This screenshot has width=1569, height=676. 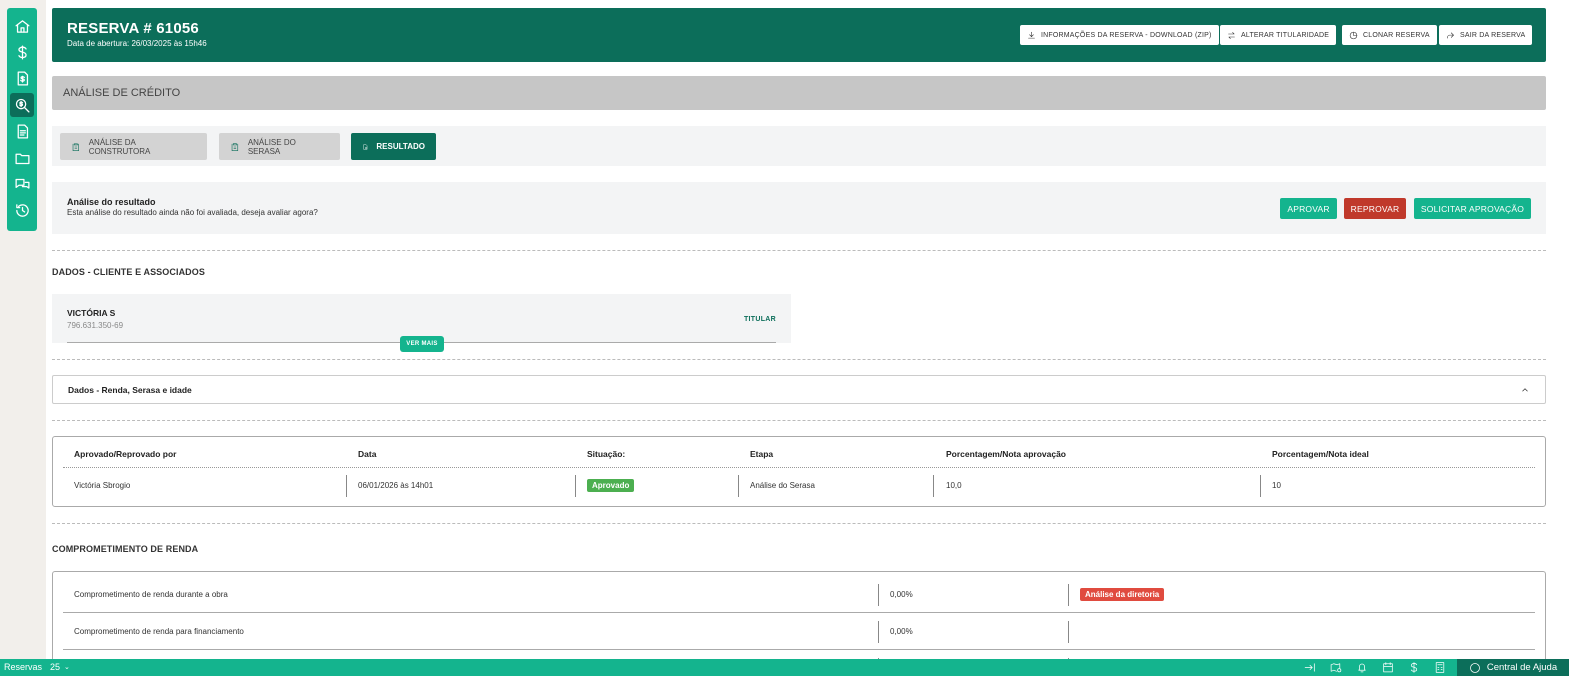 What do you see at coordinates (1440, 667) in the screenshot?
I see `calculator-icon` at bounding box center [1440, 667].